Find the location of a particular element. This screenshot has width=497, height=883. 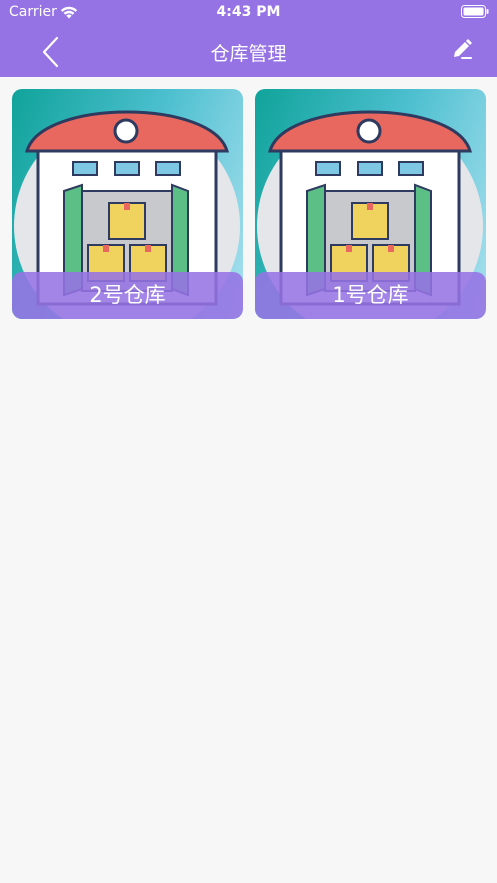

warehouse-card: 2号仓库 is located at coordinates (127, 204).